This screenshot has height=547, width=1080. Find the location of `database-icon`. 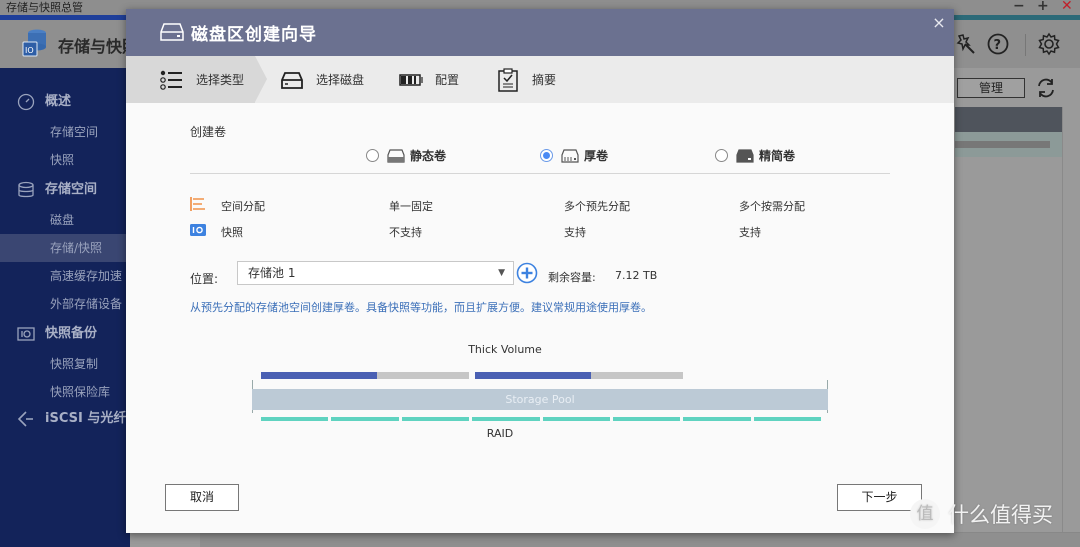

database-icon is located at coordinates (26, 189).